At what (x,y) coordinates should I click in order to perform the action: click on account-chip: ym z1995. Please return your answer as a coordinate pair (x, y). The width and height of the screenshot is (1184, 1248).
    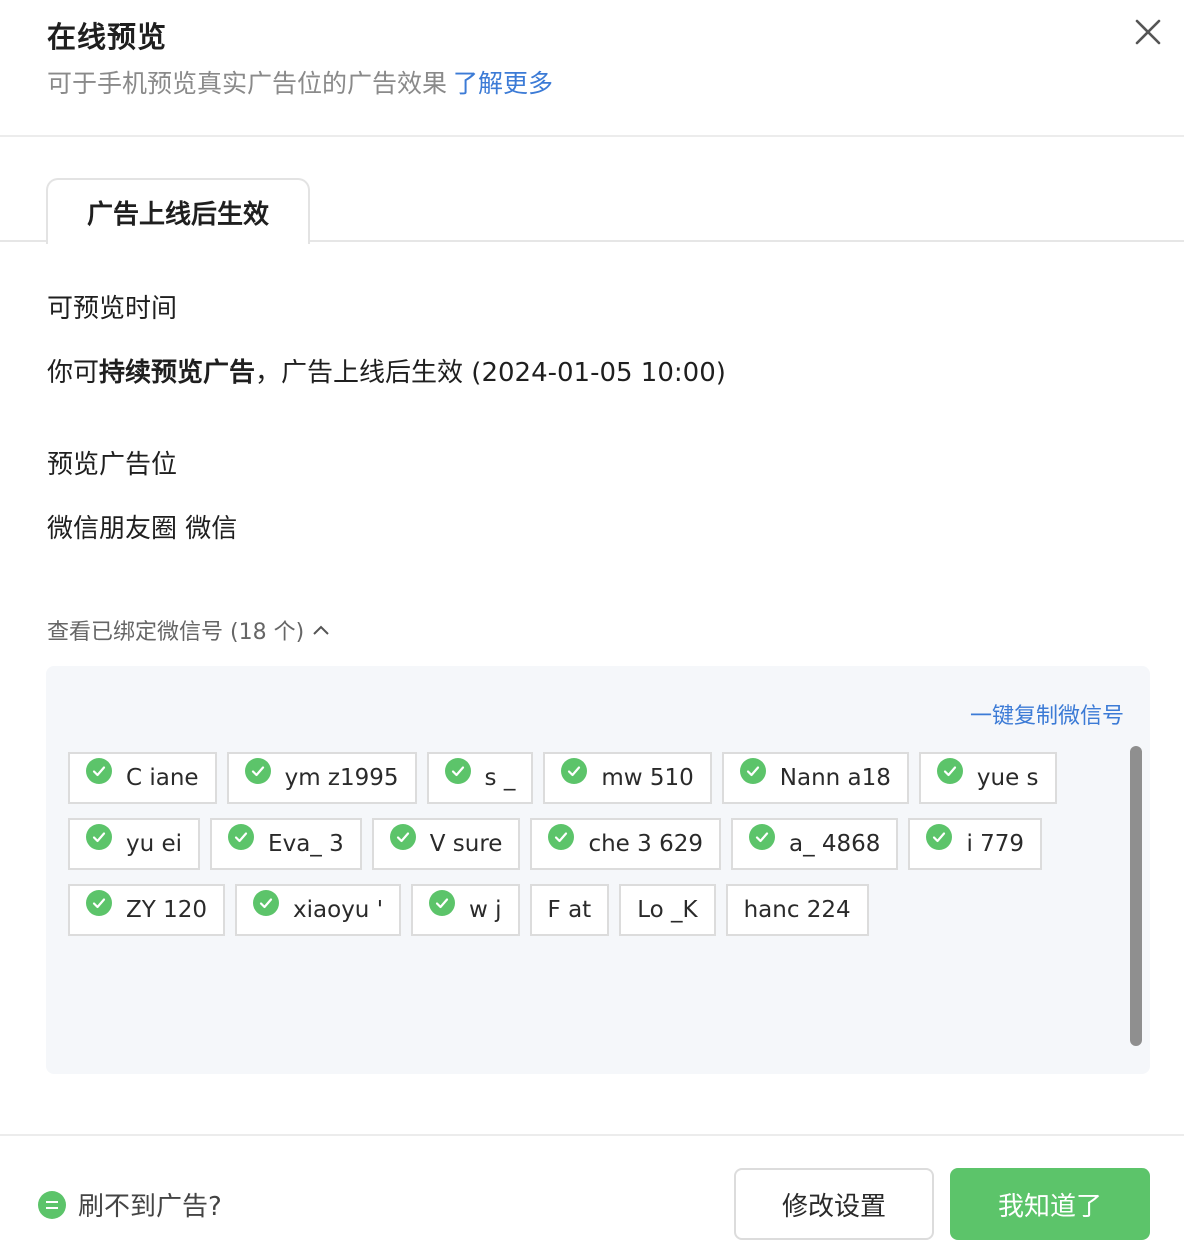
    Looking at the image, I should click on (321, 778).